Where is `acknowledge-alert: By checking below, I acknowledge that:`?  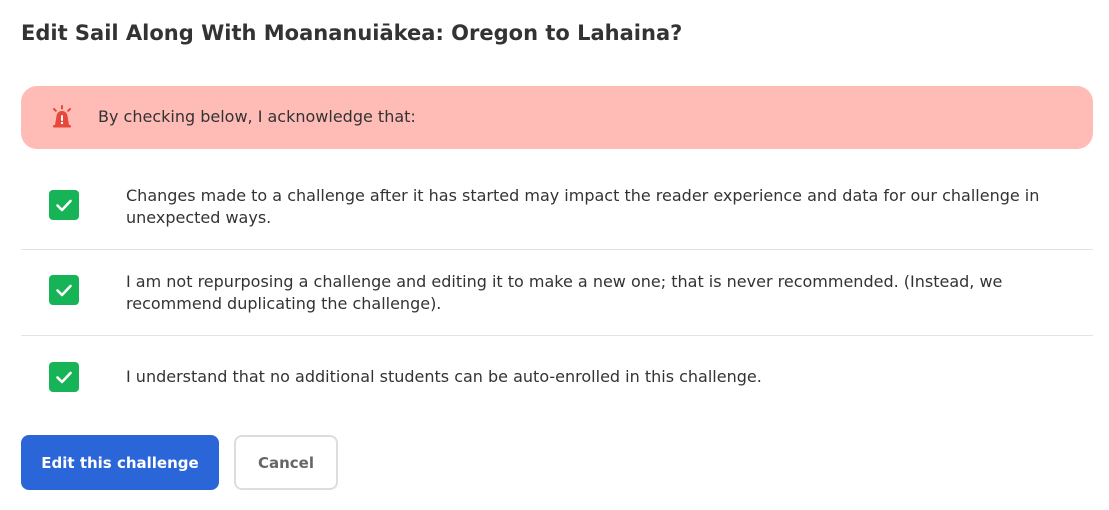
acknowledge-alert: By checking below, I acknowledge that: is located at coordinates (557, 117).